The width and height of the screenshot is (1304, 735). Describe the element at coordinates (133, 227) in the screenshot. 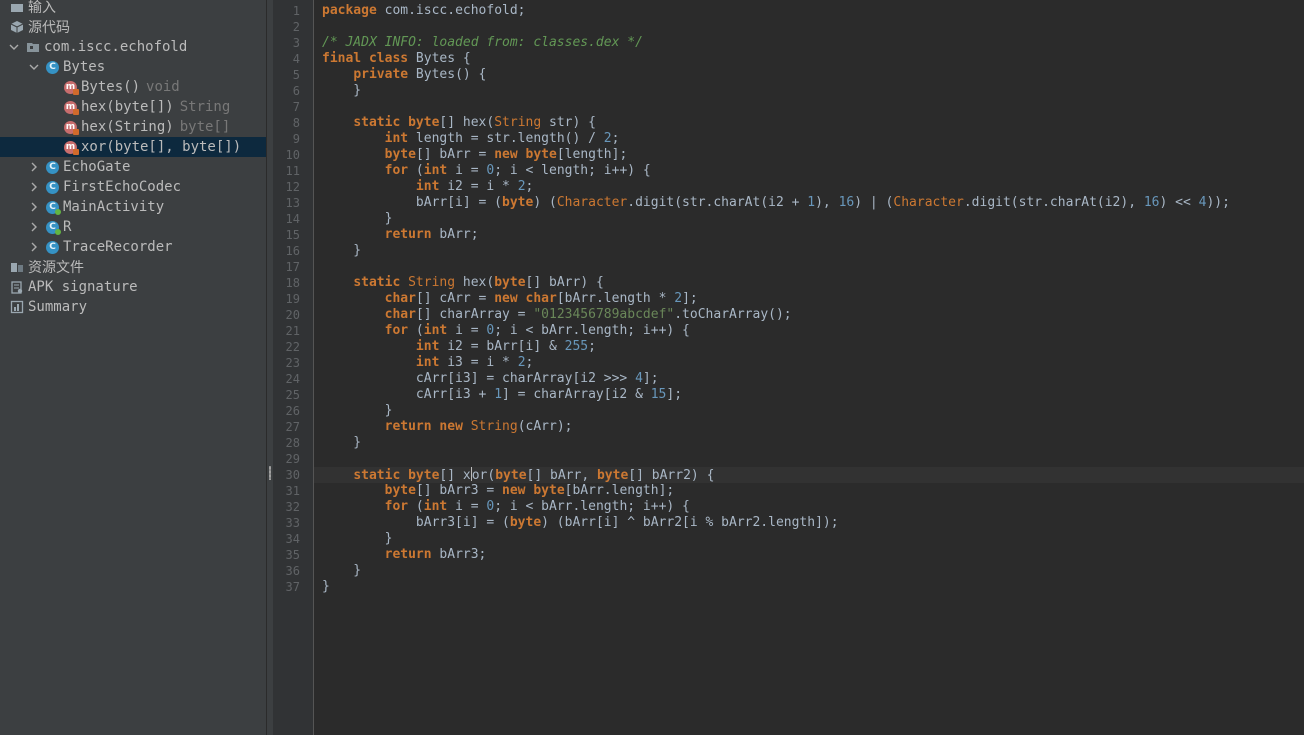

I see `tree-item-r: CR` at that location.